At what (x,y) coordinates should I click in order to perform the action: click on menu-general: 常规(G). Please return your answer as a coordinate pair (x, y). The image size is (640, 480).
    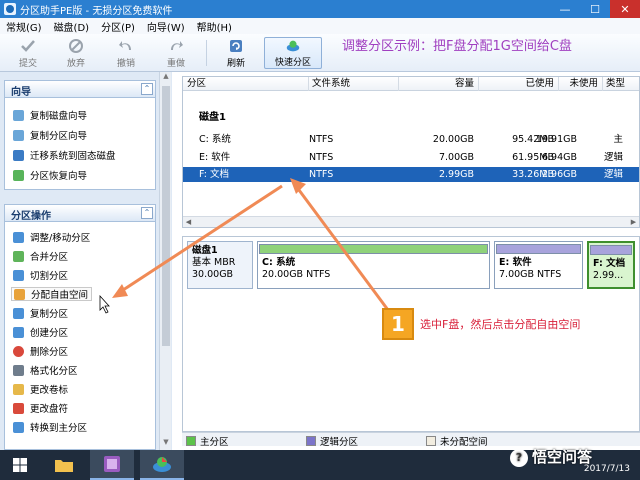
    Looking at the image, I should click on (24, 26).